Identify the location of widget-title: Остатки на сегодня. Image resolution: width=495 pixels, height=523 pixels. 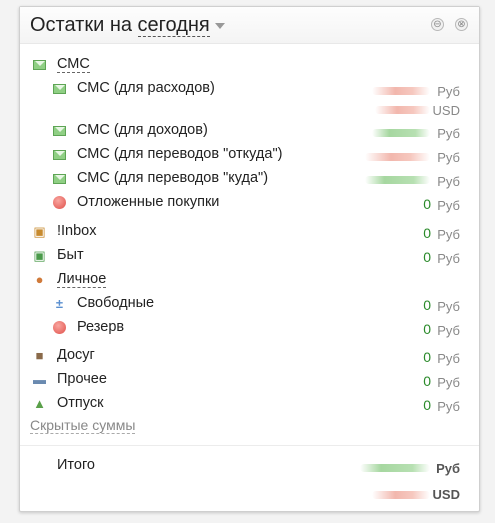
(127, 25).